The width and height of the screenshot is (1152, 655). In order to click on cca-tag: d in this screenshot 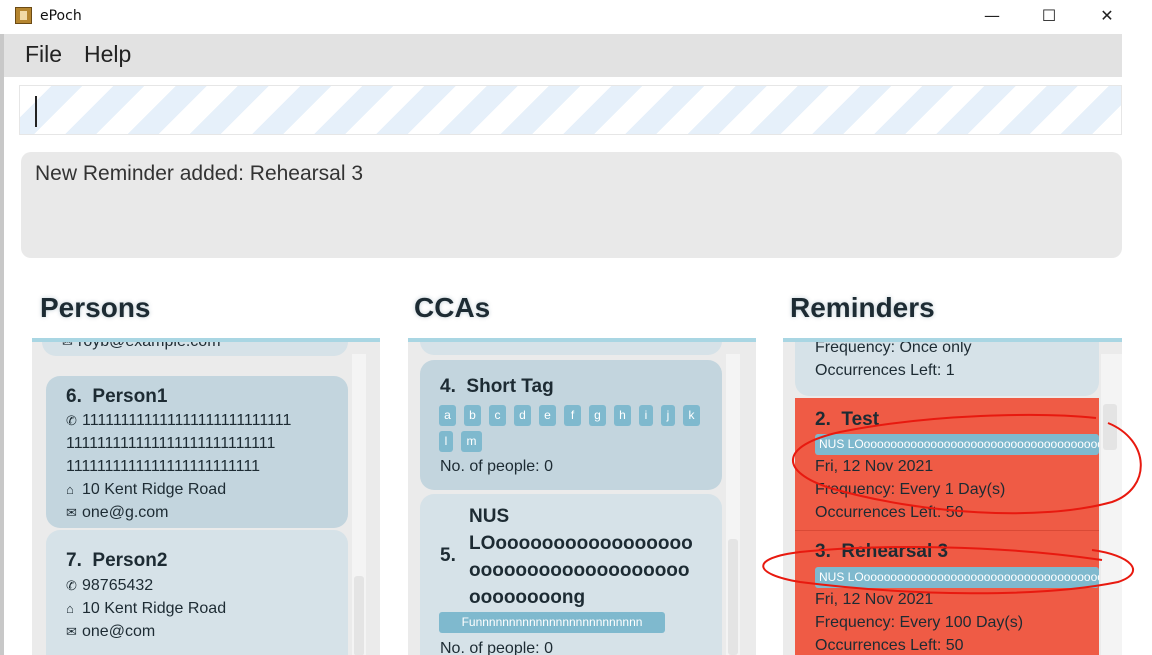, I will do `click(522, 415)`.